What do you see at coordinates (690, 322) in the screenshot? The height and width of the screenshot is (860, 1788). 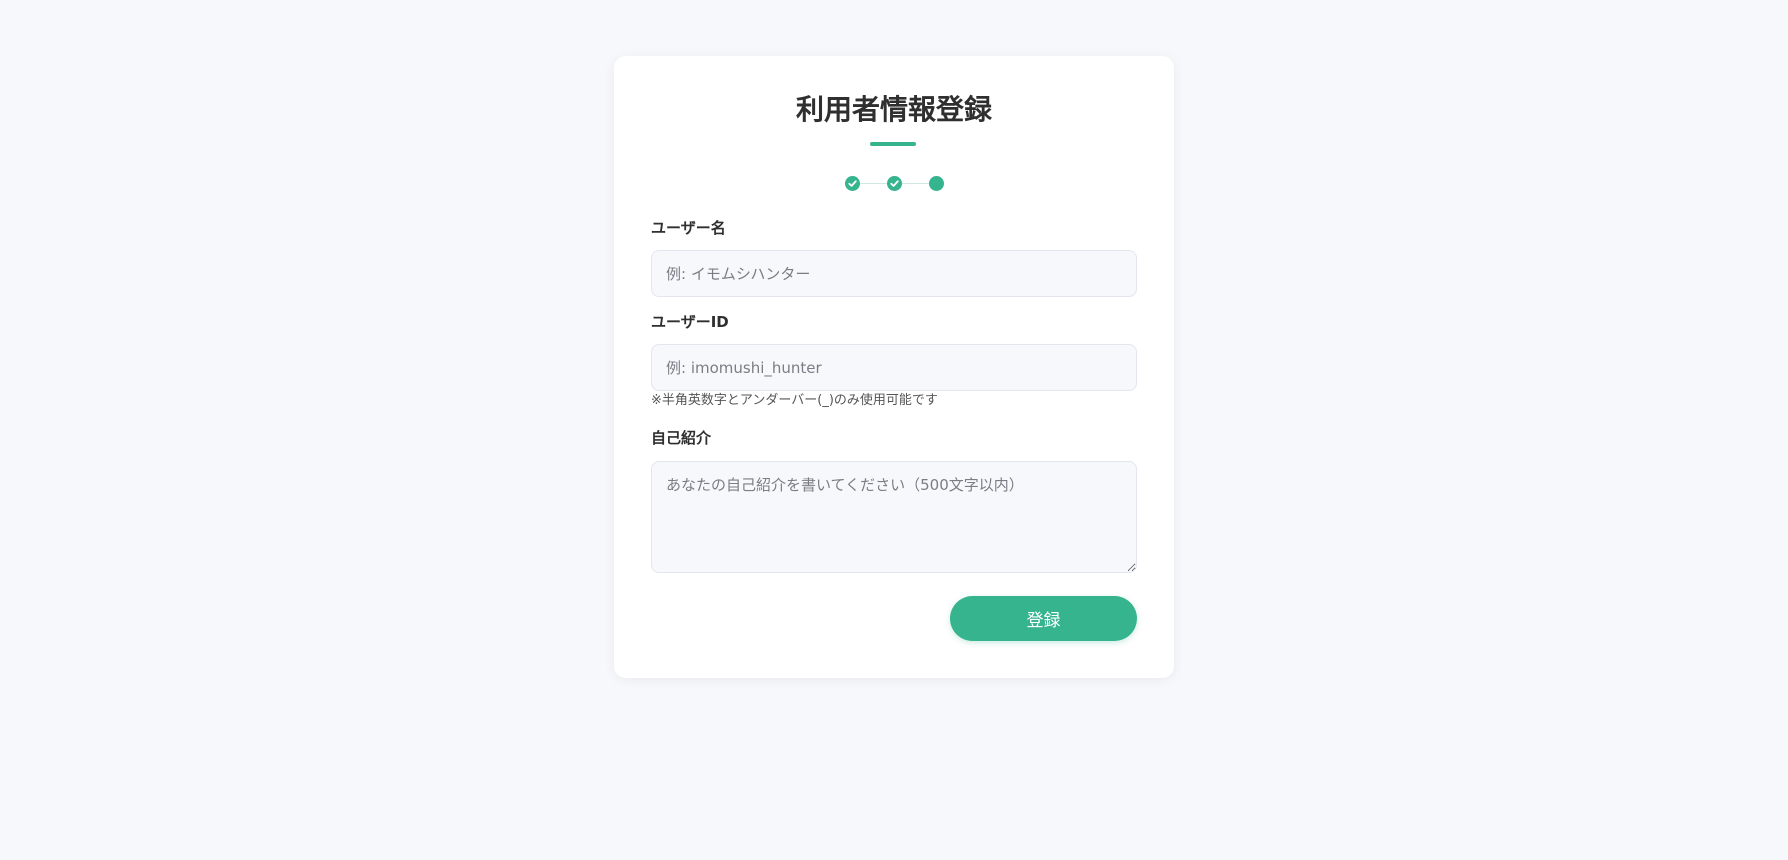 I see `user-id-label: ユーザーID` at bounding box center [690, 322].